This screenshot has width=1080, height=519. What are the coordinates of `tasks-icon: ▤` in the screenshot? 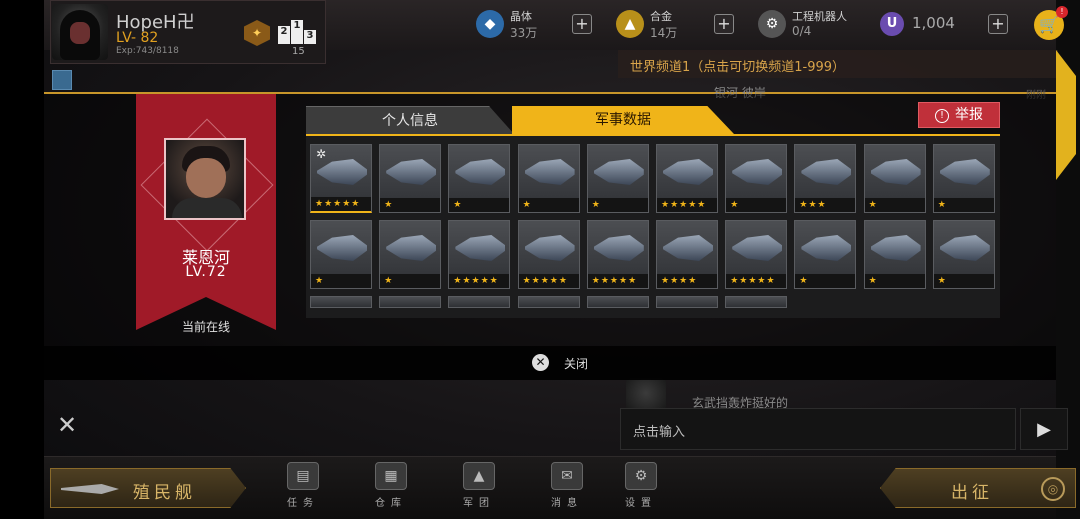 It's located at (303, 476).